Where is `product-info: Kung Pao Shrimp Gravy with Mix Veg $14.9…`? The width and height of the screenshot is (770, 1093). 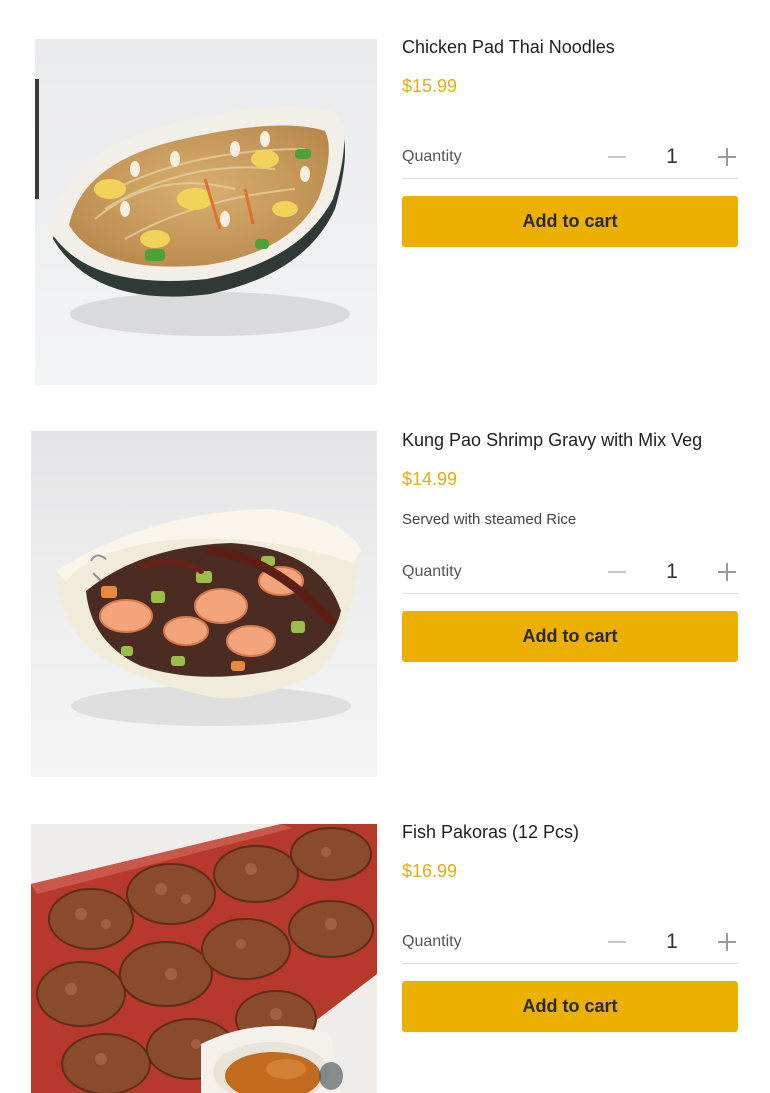
product-info: Kung Pao Shrimp Gravy with Mix Veg $14.9… is located at coordinates (570, 546).